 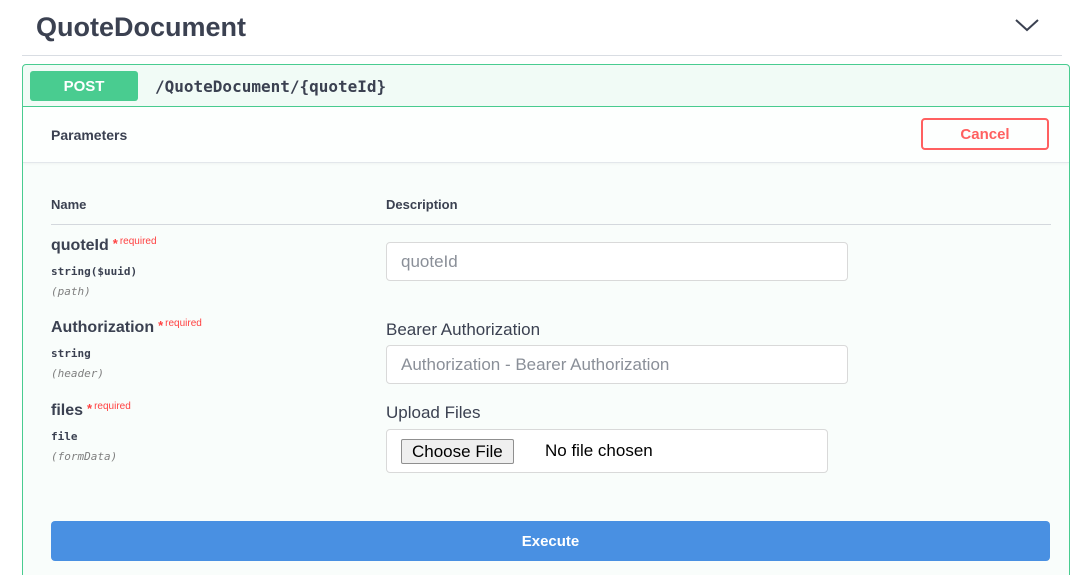 What do you see at coordinates (80, 245) in the screenshot?
I see `param-name-text: quoteId` at bounding box center [80, 245].